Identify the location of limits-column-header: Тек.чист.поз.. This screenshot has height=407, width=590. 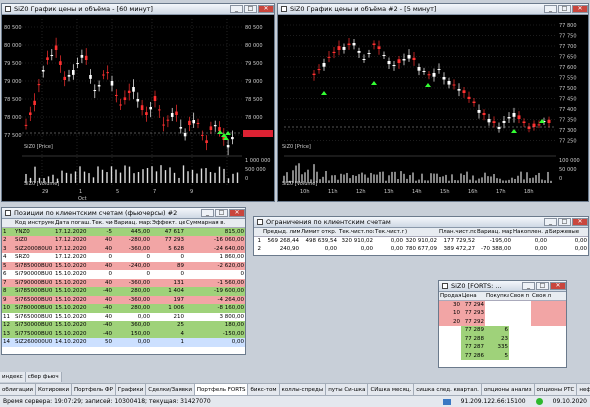
(356, 232).